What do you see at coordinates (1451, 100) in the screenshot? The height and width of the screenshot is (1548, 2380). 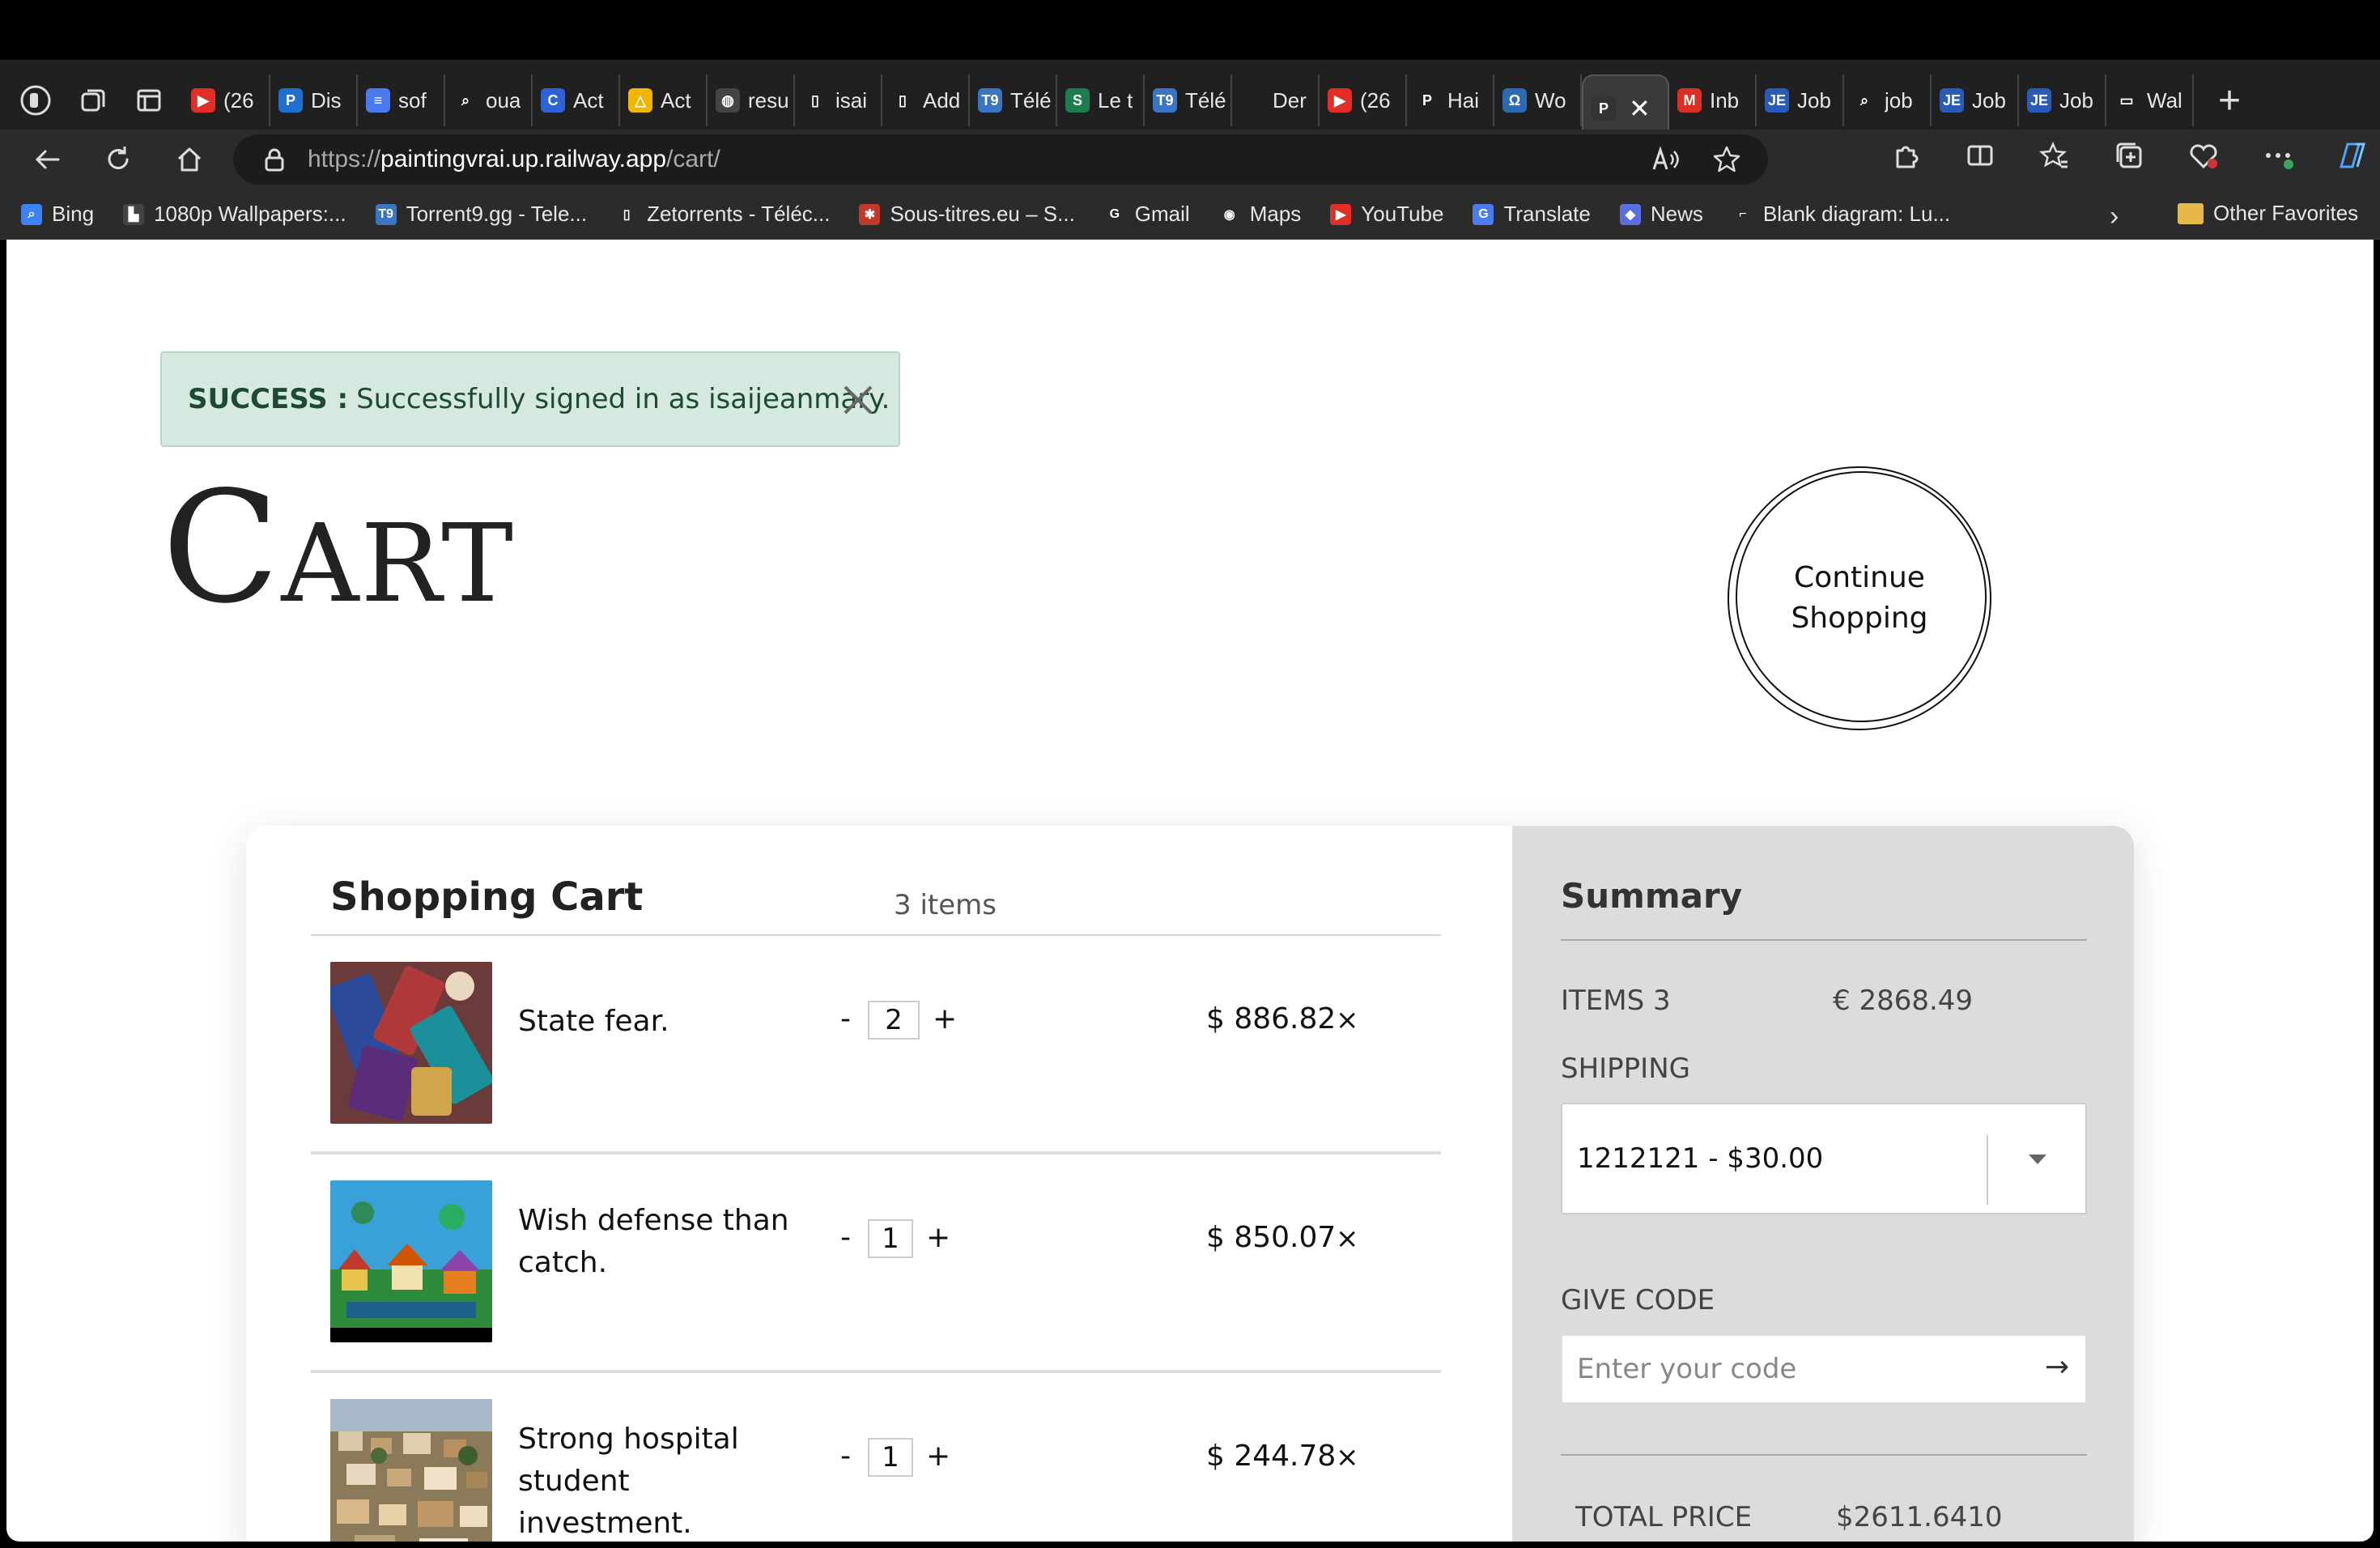 I see `browser-tab: P Hai` at bounding box center [1451, 100].